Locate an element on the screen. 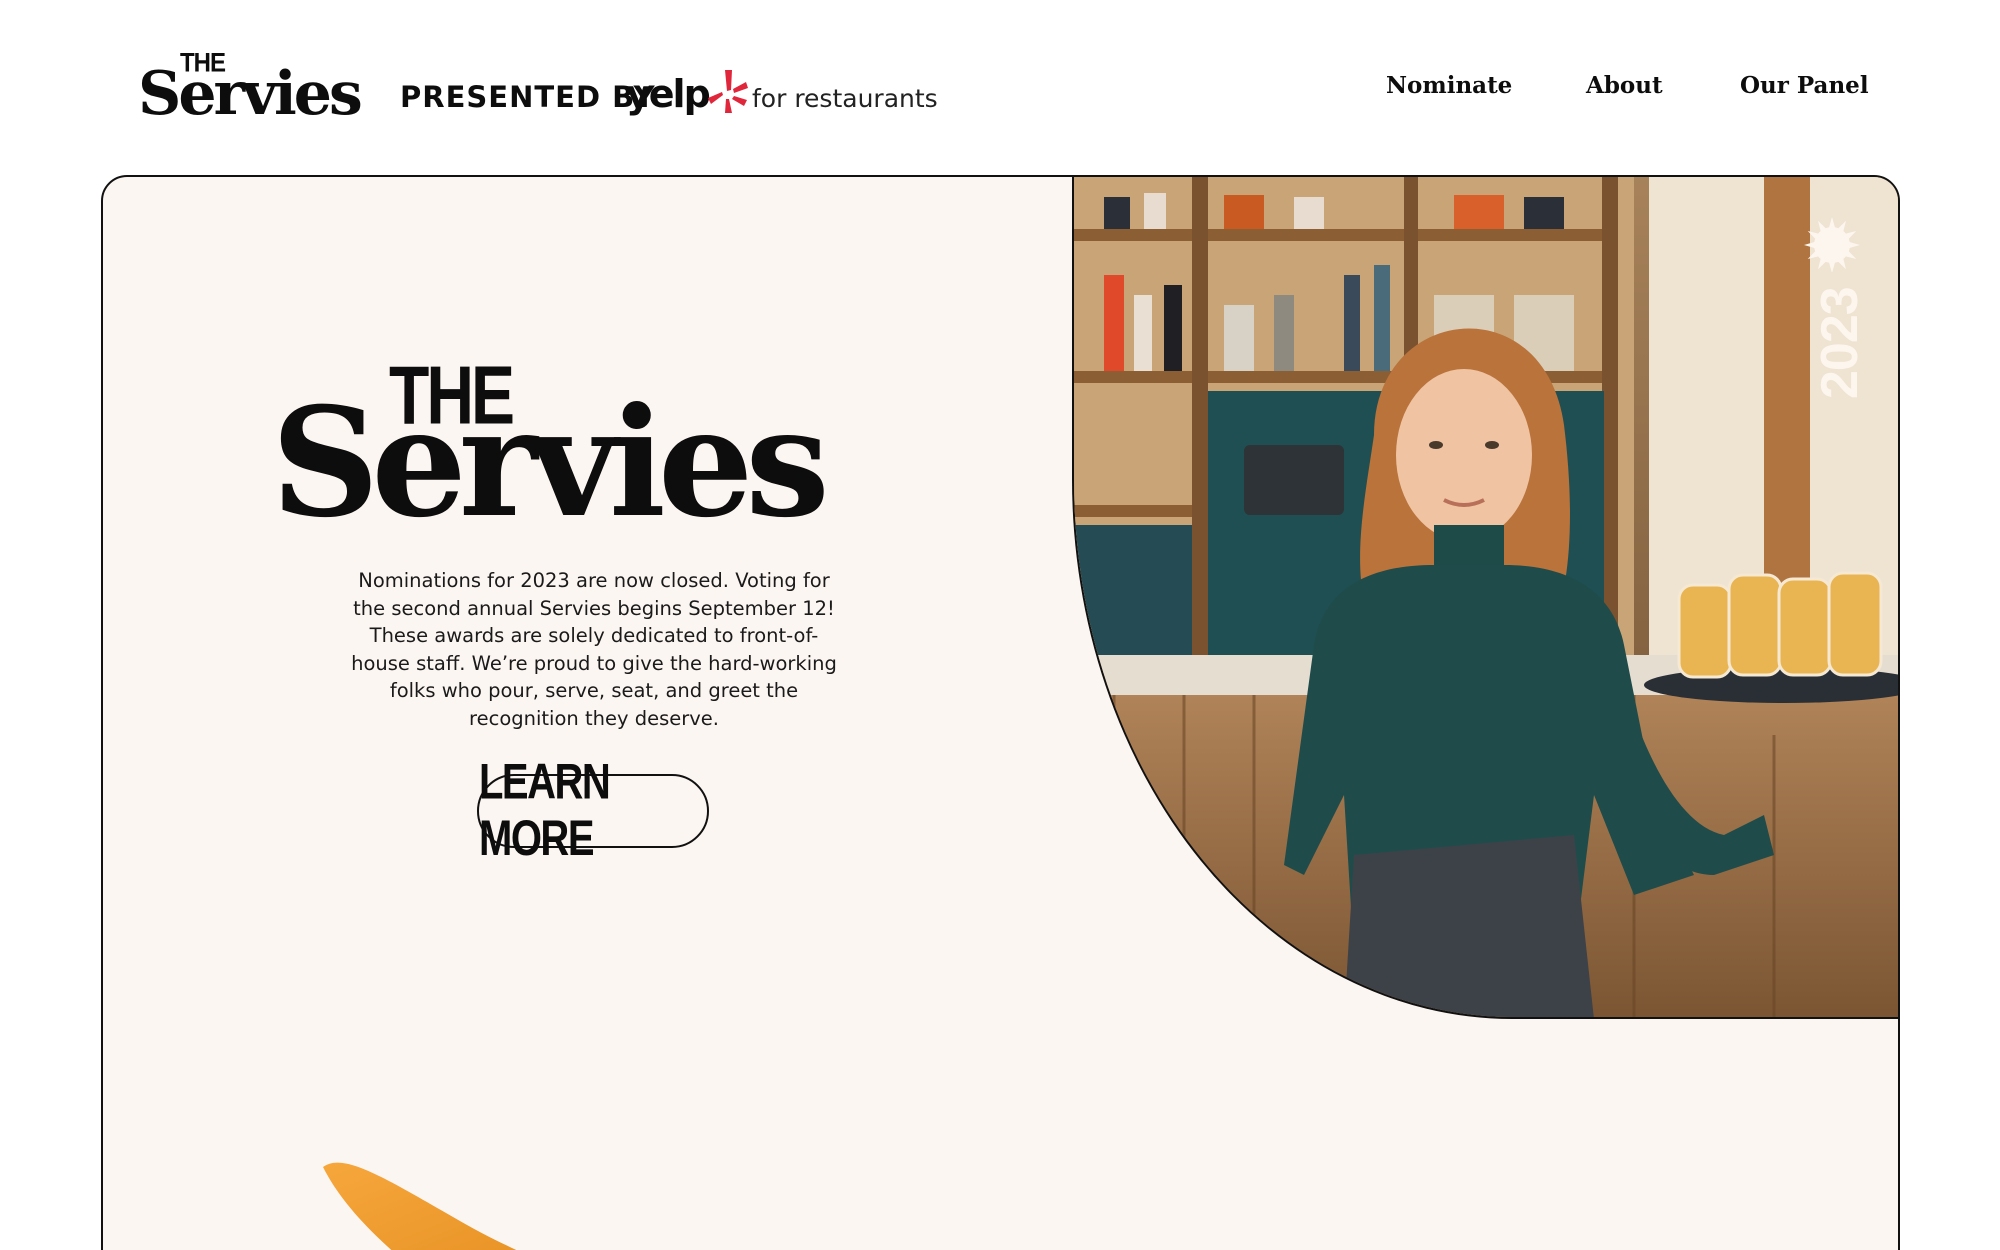 Image resolution: width=2000 pixels, height=1250 pixels. for-restaurants-text: for restaurants is located at coordinates (845, 98).